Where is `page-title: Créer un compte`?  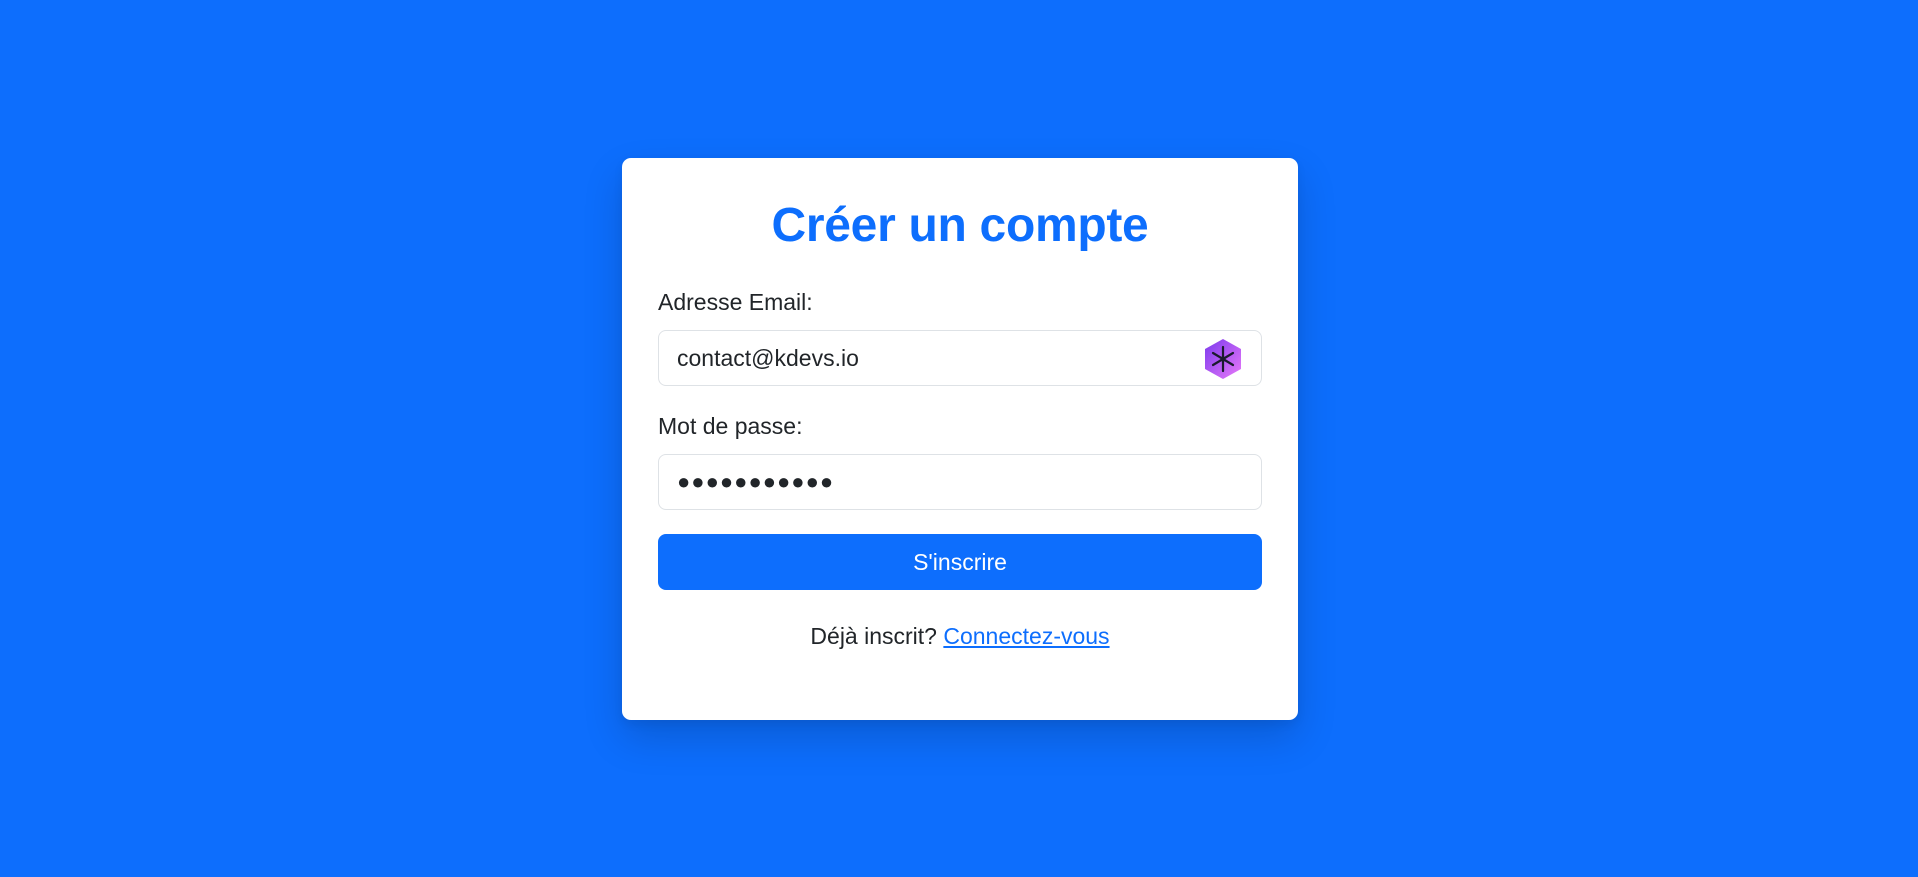
page-title: Créer un compte is located at coordinates (960, 225).